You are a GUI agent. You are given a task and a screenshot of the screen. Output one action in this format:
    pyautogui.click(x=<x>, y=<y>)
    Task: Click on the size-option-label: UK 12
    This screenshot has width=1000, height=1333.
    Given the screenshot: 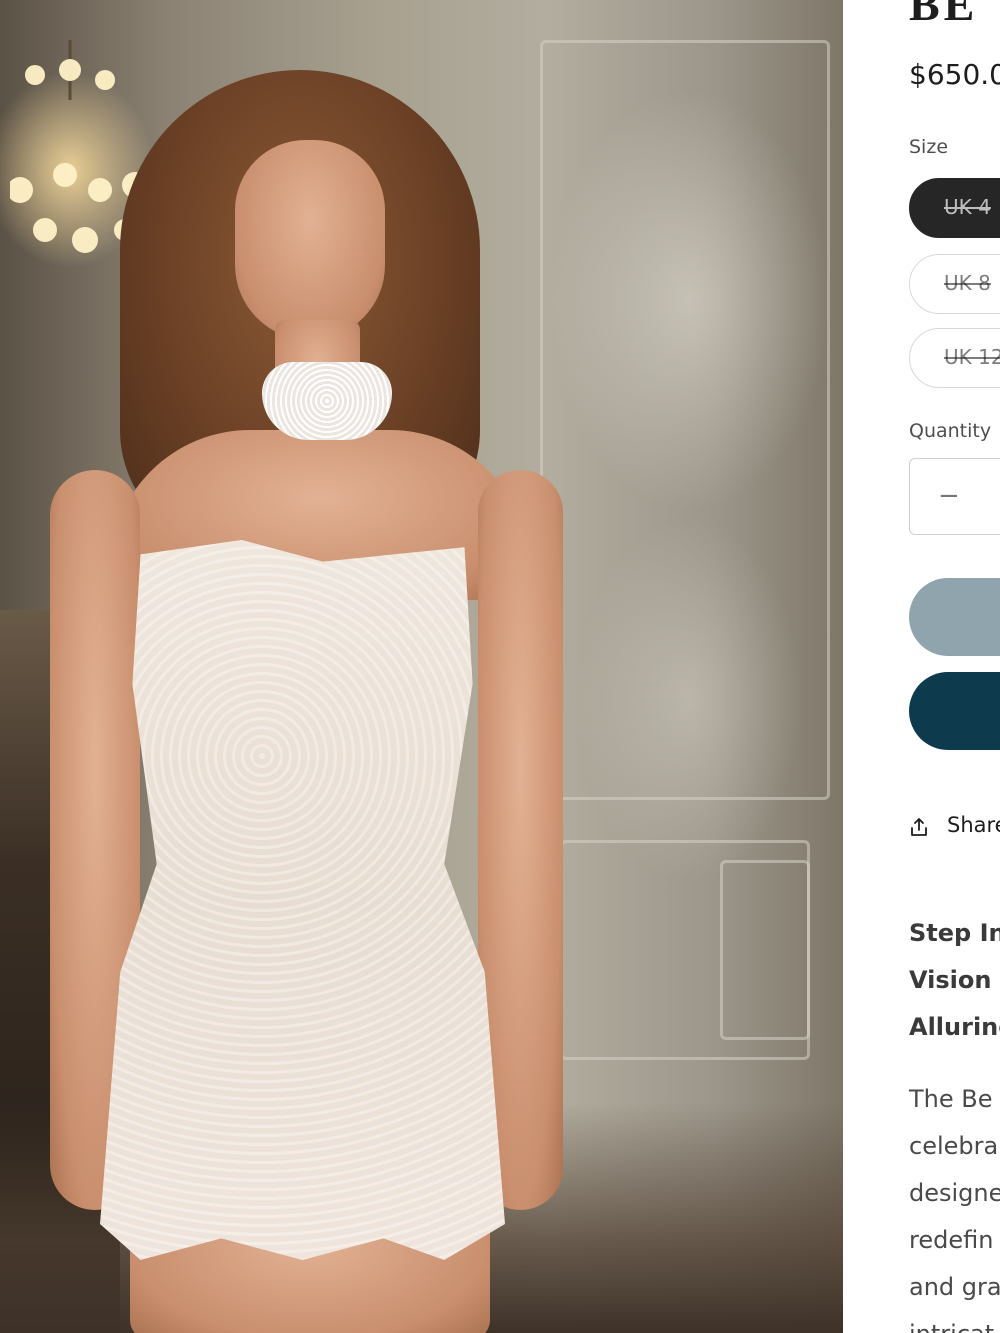 What is the action you would take?
    pyautogui.click(x=972, y=357)
    